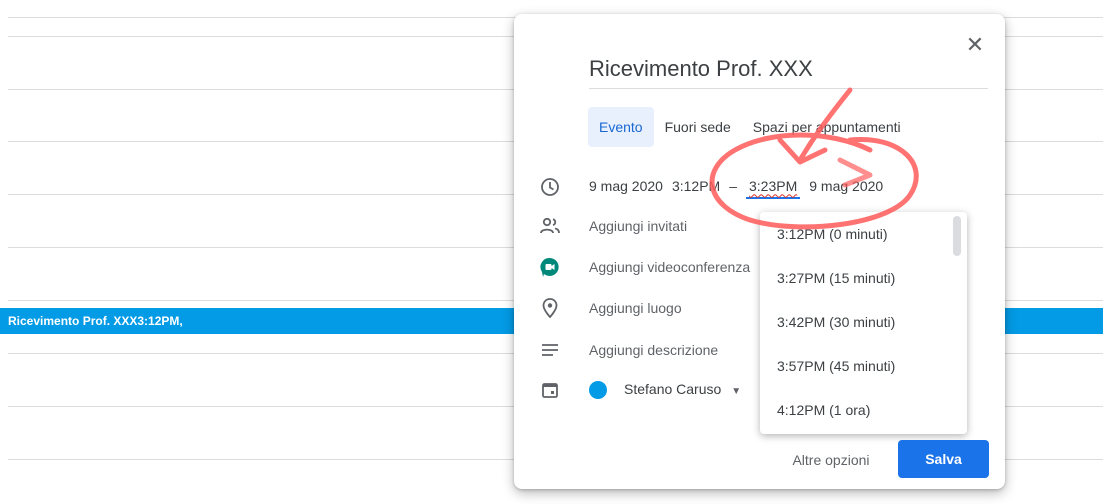  I want to click on location-pin-icon, so click(550, 308).